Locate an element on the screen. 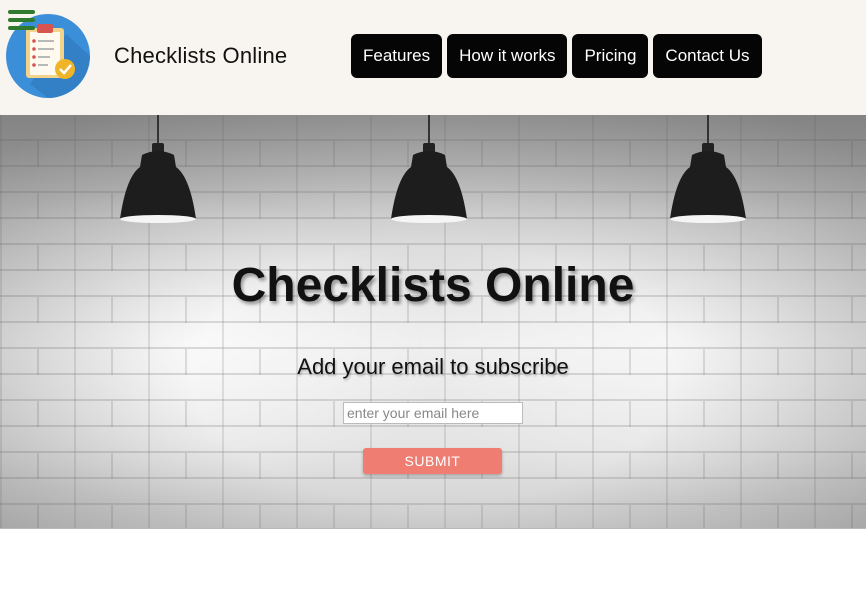 Image resolution: width=866 pixels, height=589 pixels. brand-name: Checklists Online is located at coordinates (200, 56).